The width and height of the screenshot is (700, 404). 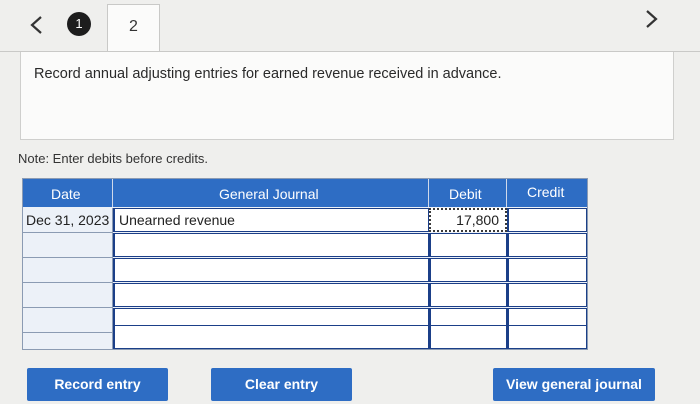 I want to click on date-header: Date, so click(x=68, y=193).